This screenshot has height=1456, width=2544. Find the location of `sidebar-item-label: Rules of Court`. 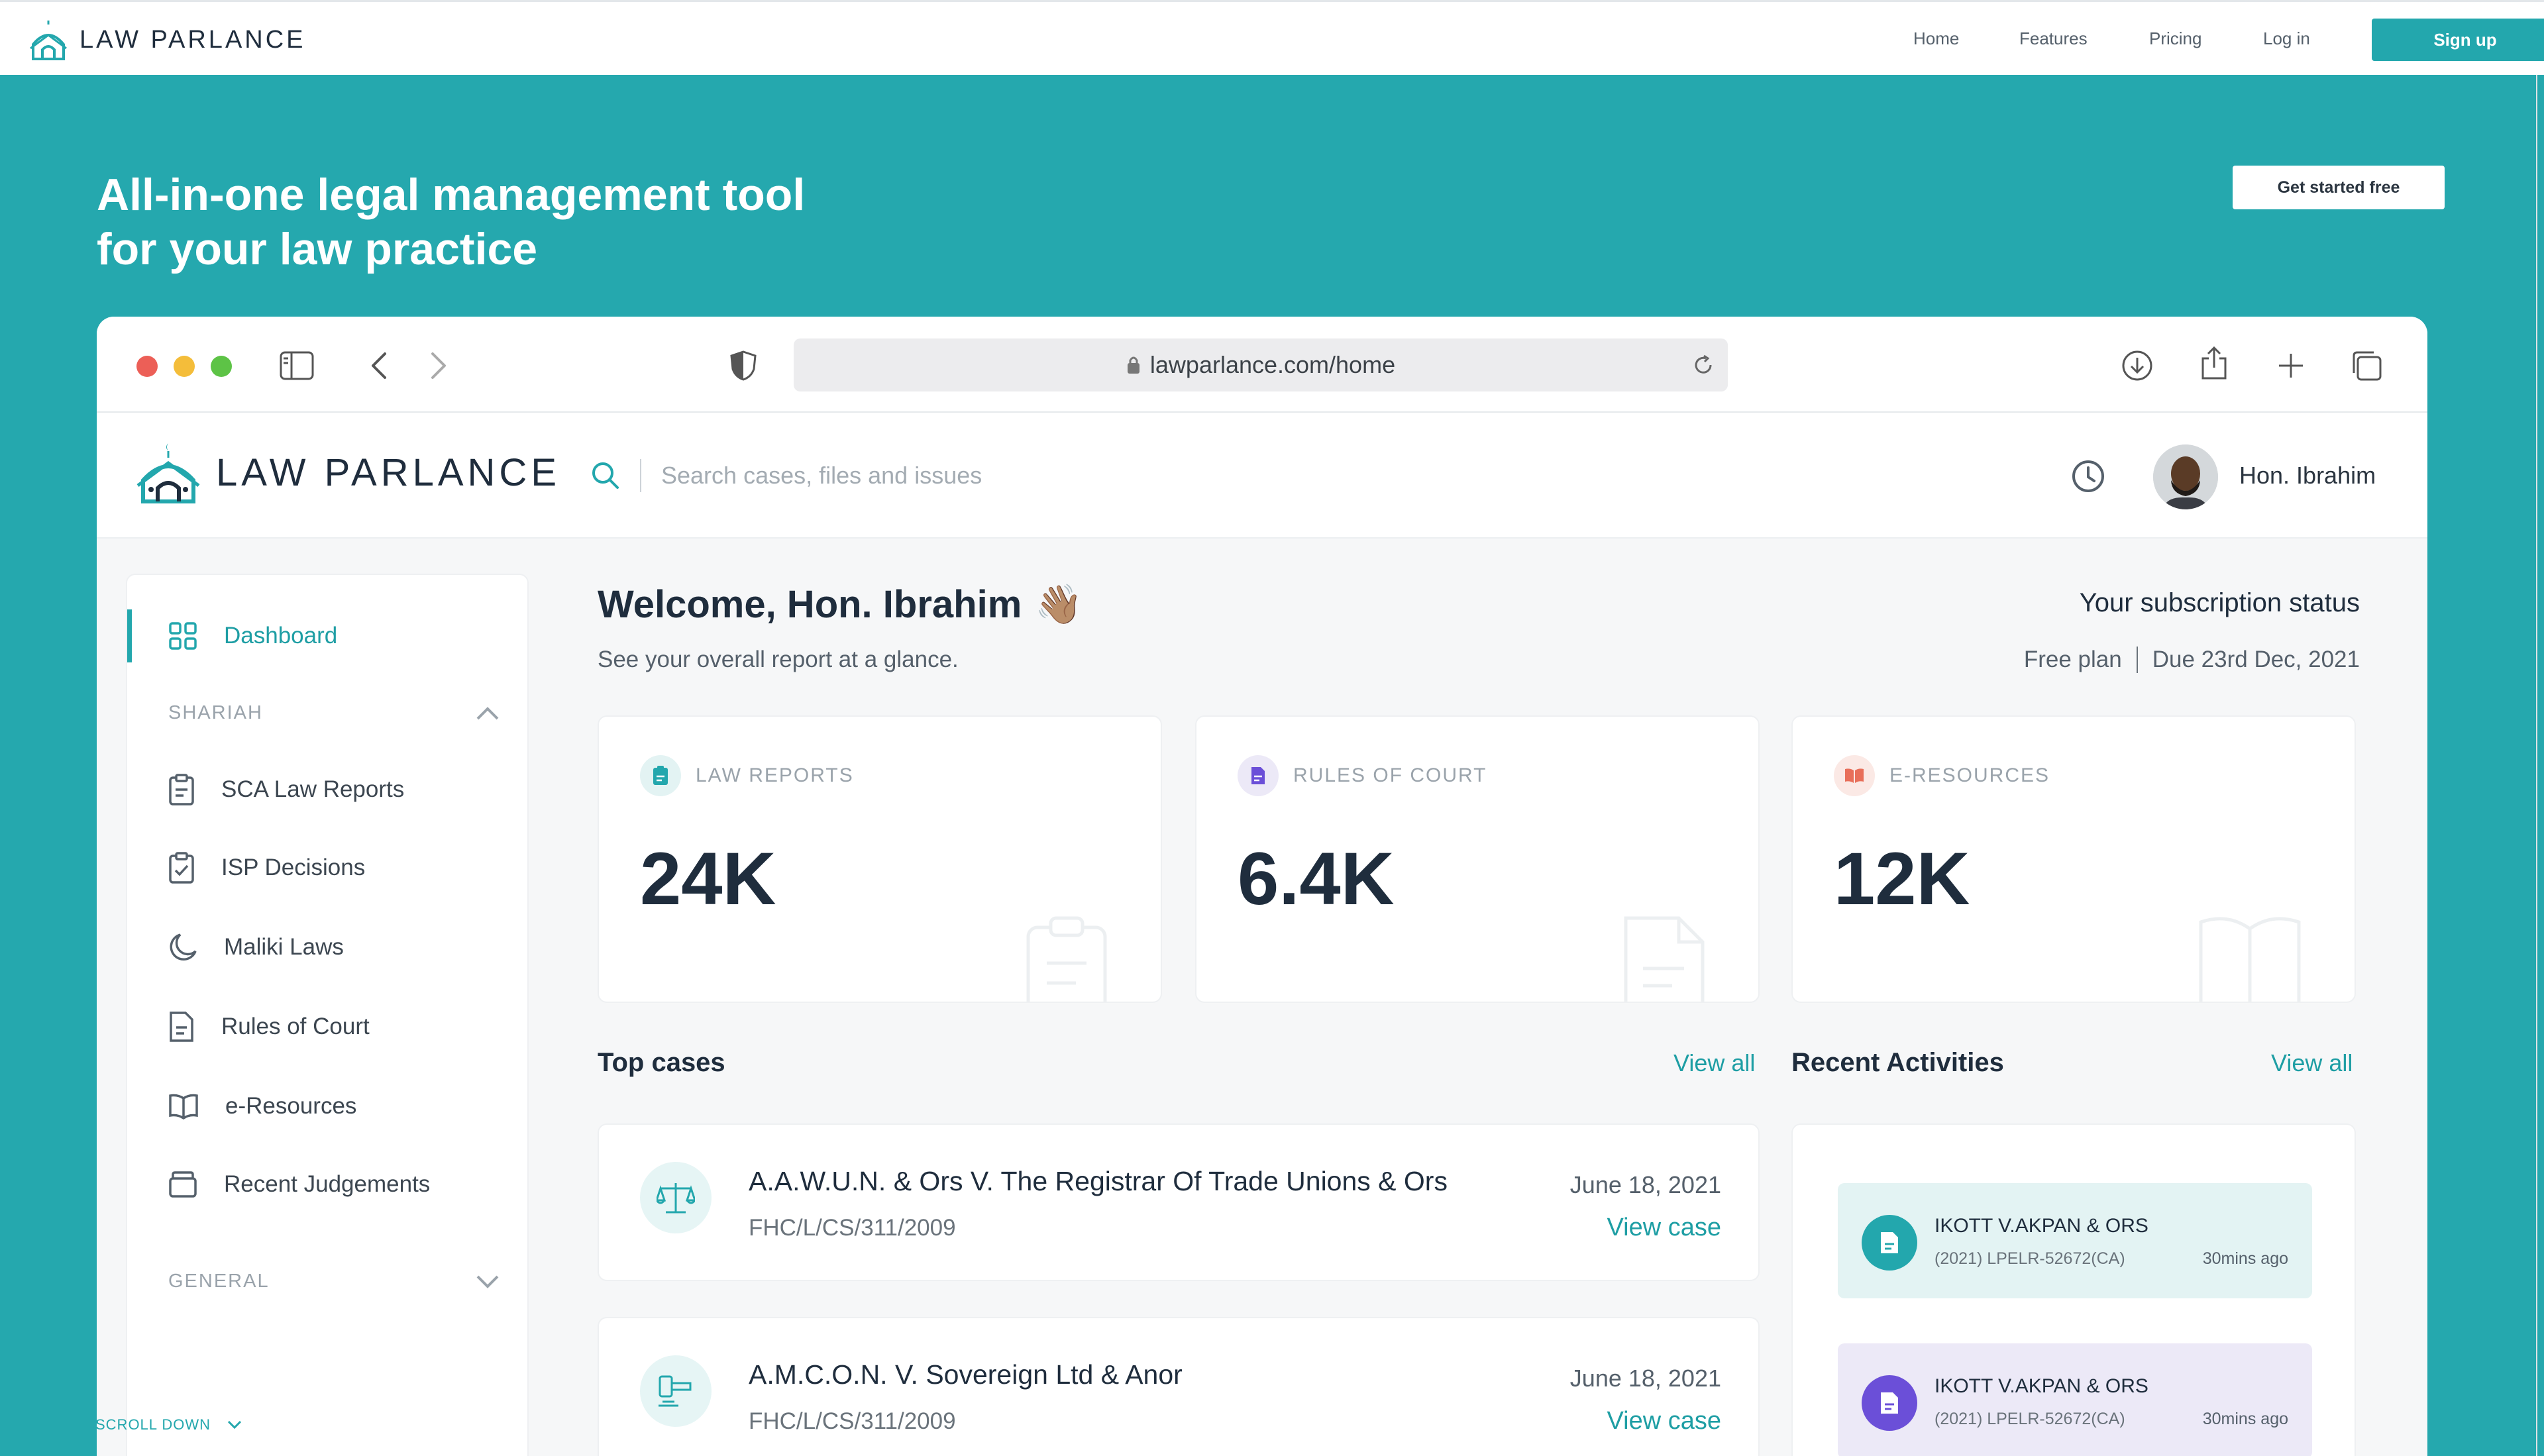

sidebar-item-label: Rules of Court is located at coordinates (295, 1026).